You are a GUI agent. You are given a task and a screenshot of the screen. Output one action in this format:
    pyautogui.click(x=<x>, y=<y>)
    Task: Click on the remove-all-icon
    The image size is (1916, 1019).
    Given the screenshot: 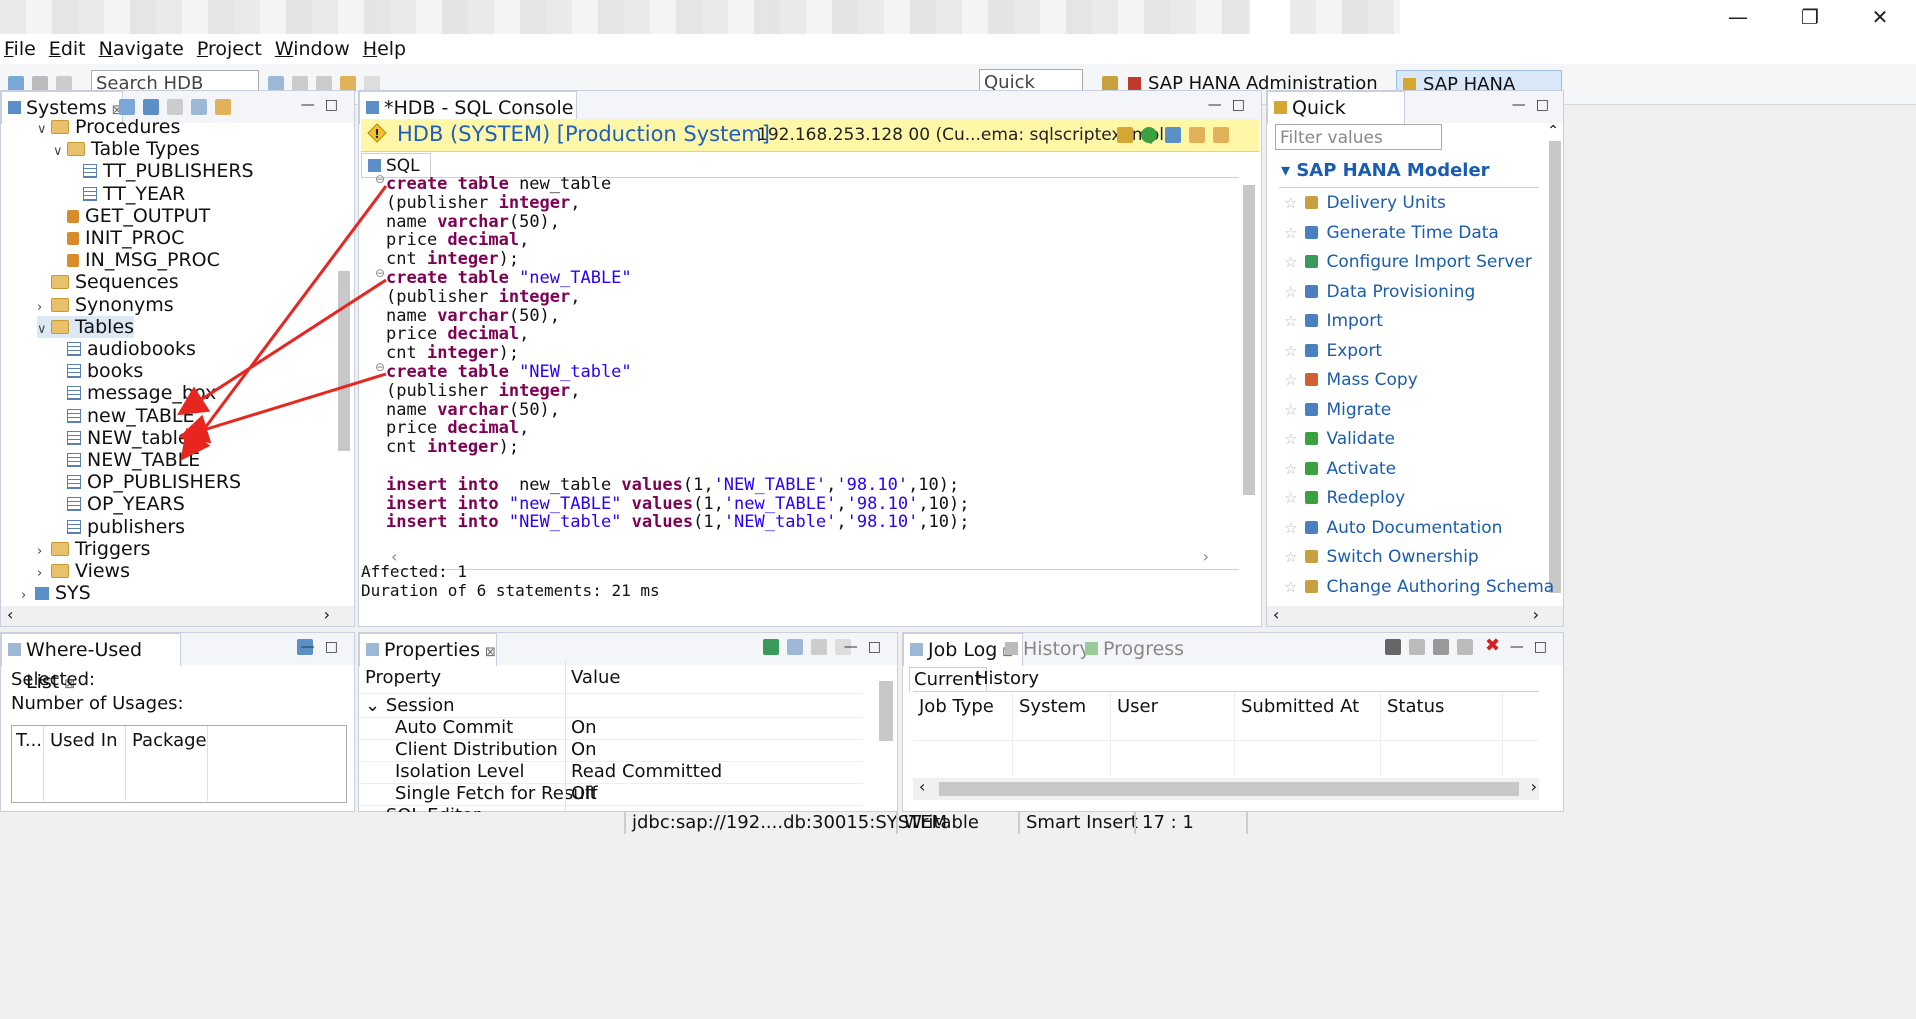 What is the action you would take?
    pyautogui.click(x=1465, y=647)
    